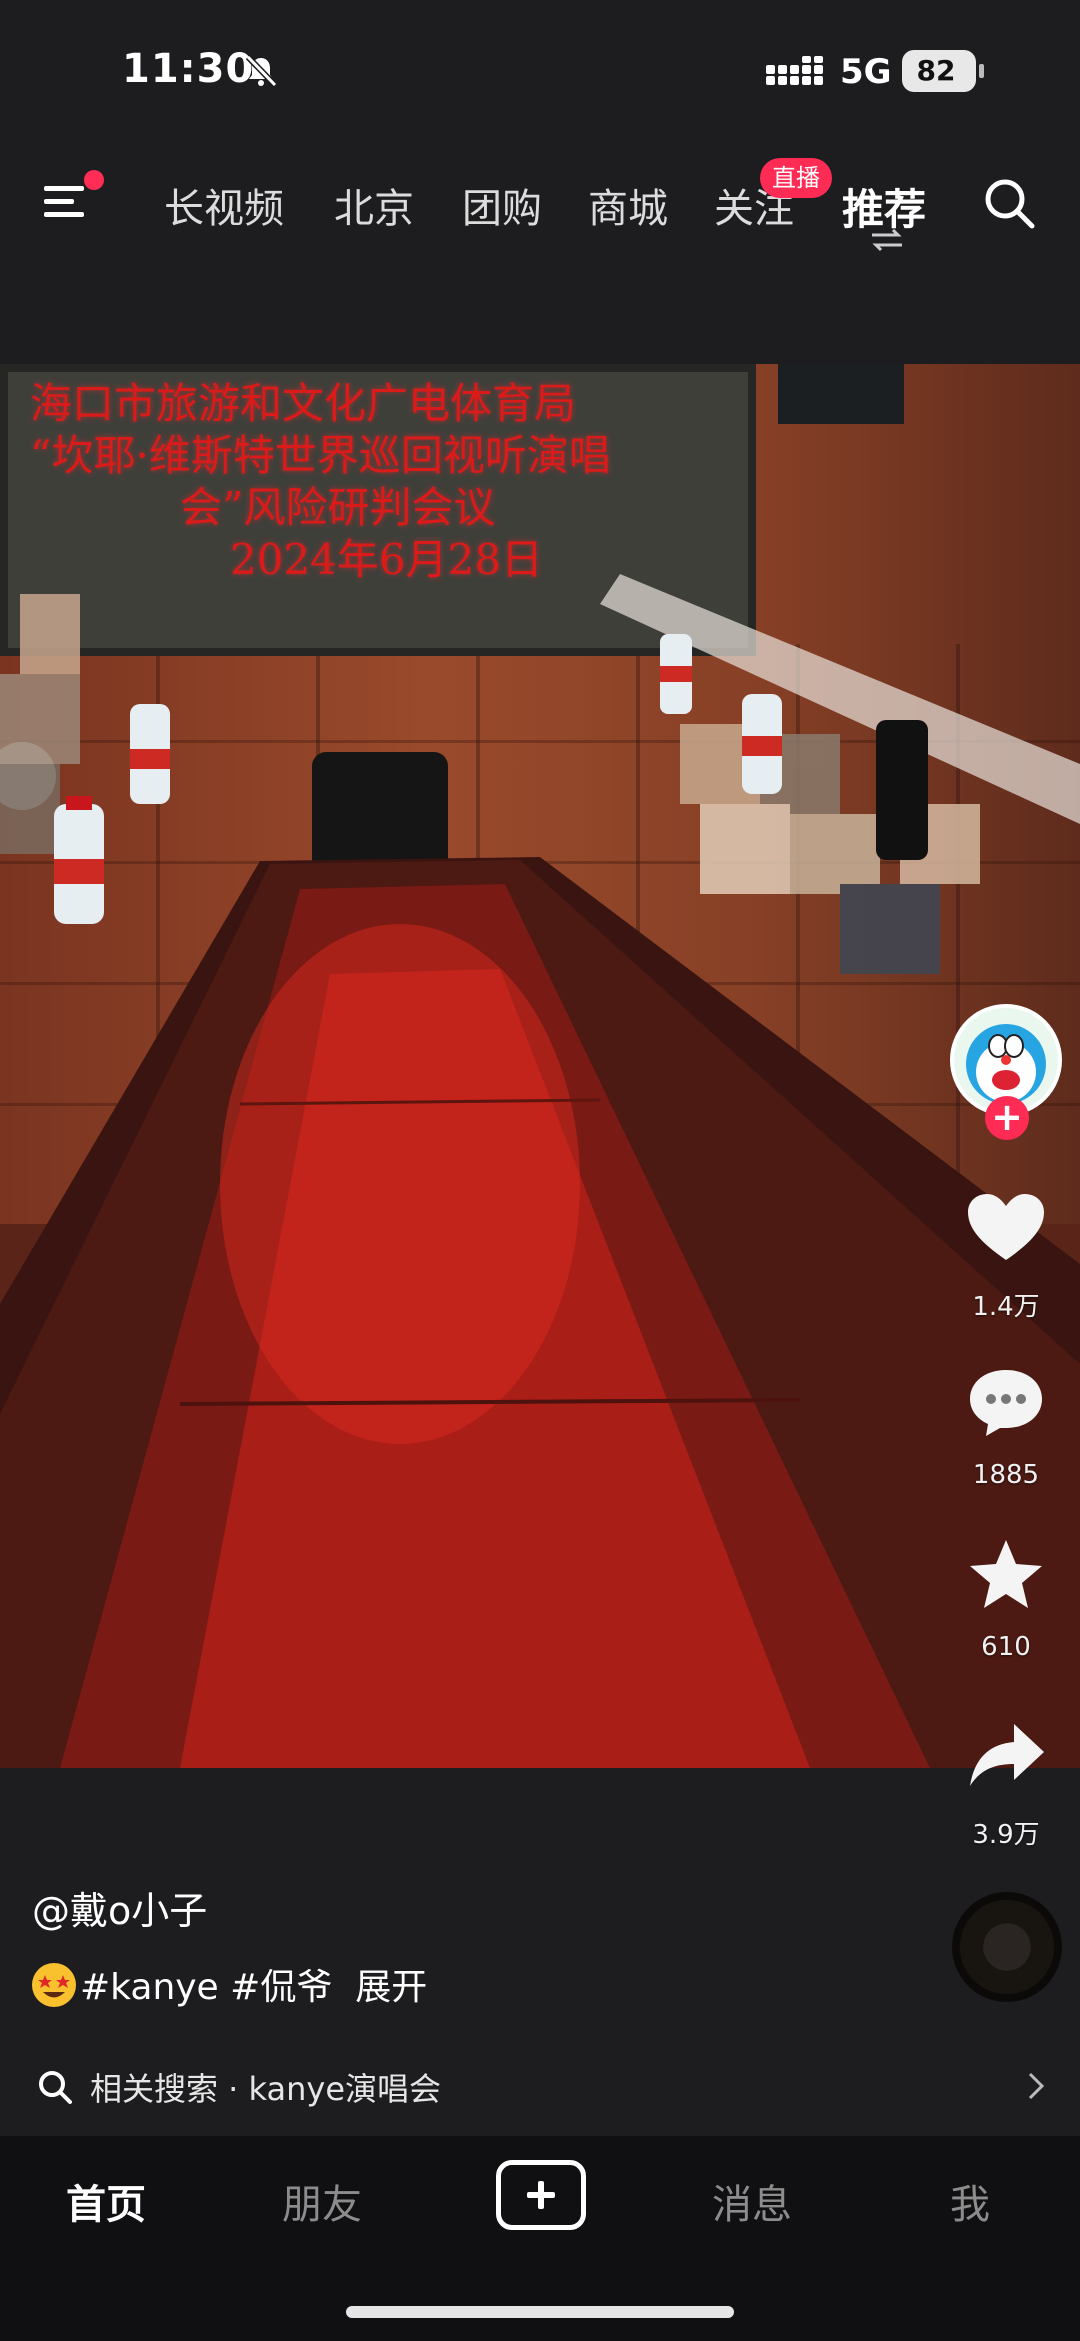 The image size is (1080, 2341). Describe the element at coordinates (188, 69) in the screenshot. I see `status-time: 11:30` at that location.